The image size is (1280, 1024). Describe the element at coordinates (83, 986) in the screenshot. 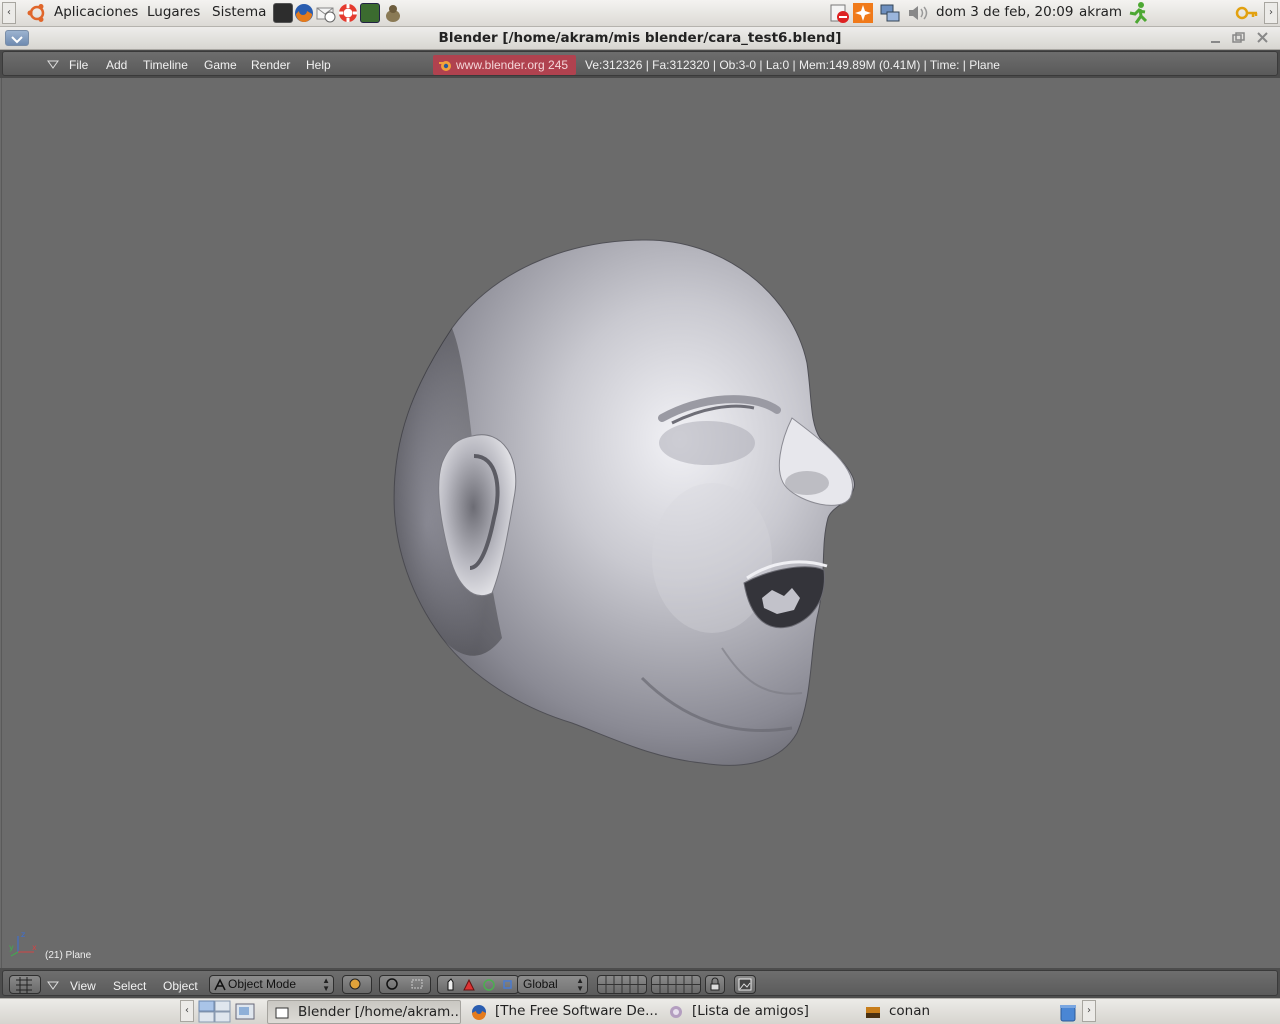

I see `menu-view: View` at that location.